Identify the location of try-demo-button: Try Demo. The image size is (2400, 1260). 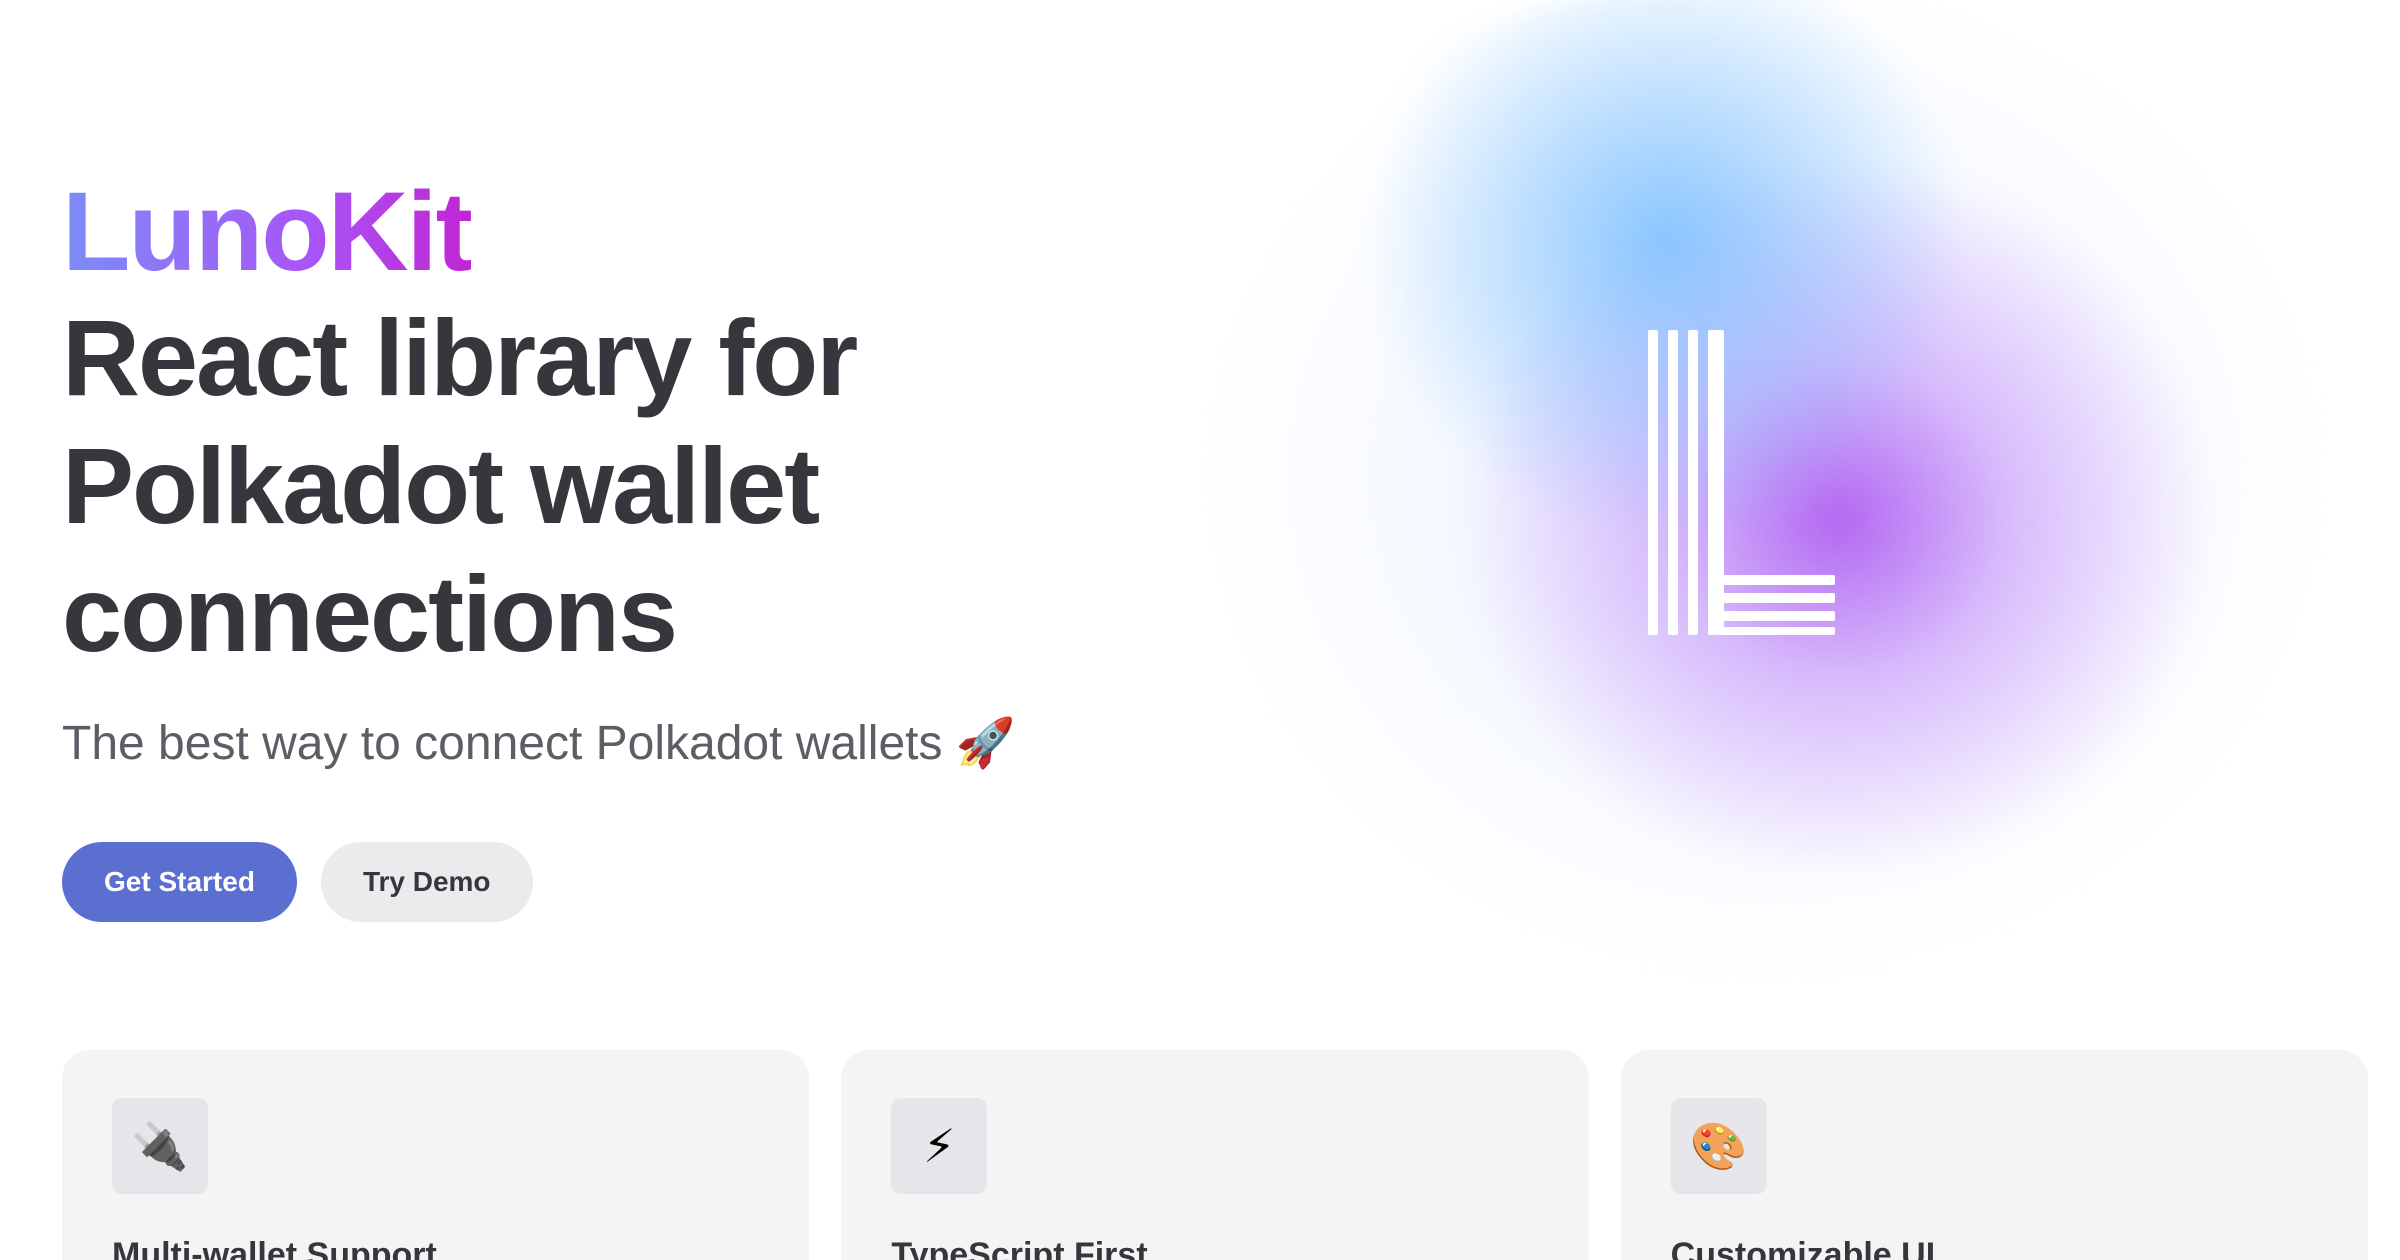
(426, 882).